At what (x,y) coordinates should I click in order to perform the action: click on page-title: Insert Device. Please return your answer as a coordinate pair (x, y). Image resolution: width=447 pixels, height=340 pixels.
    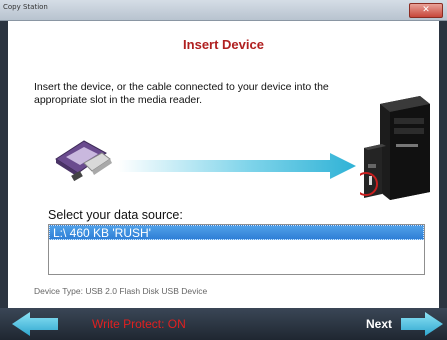
    Looking at the image, I should click on (223, 44).